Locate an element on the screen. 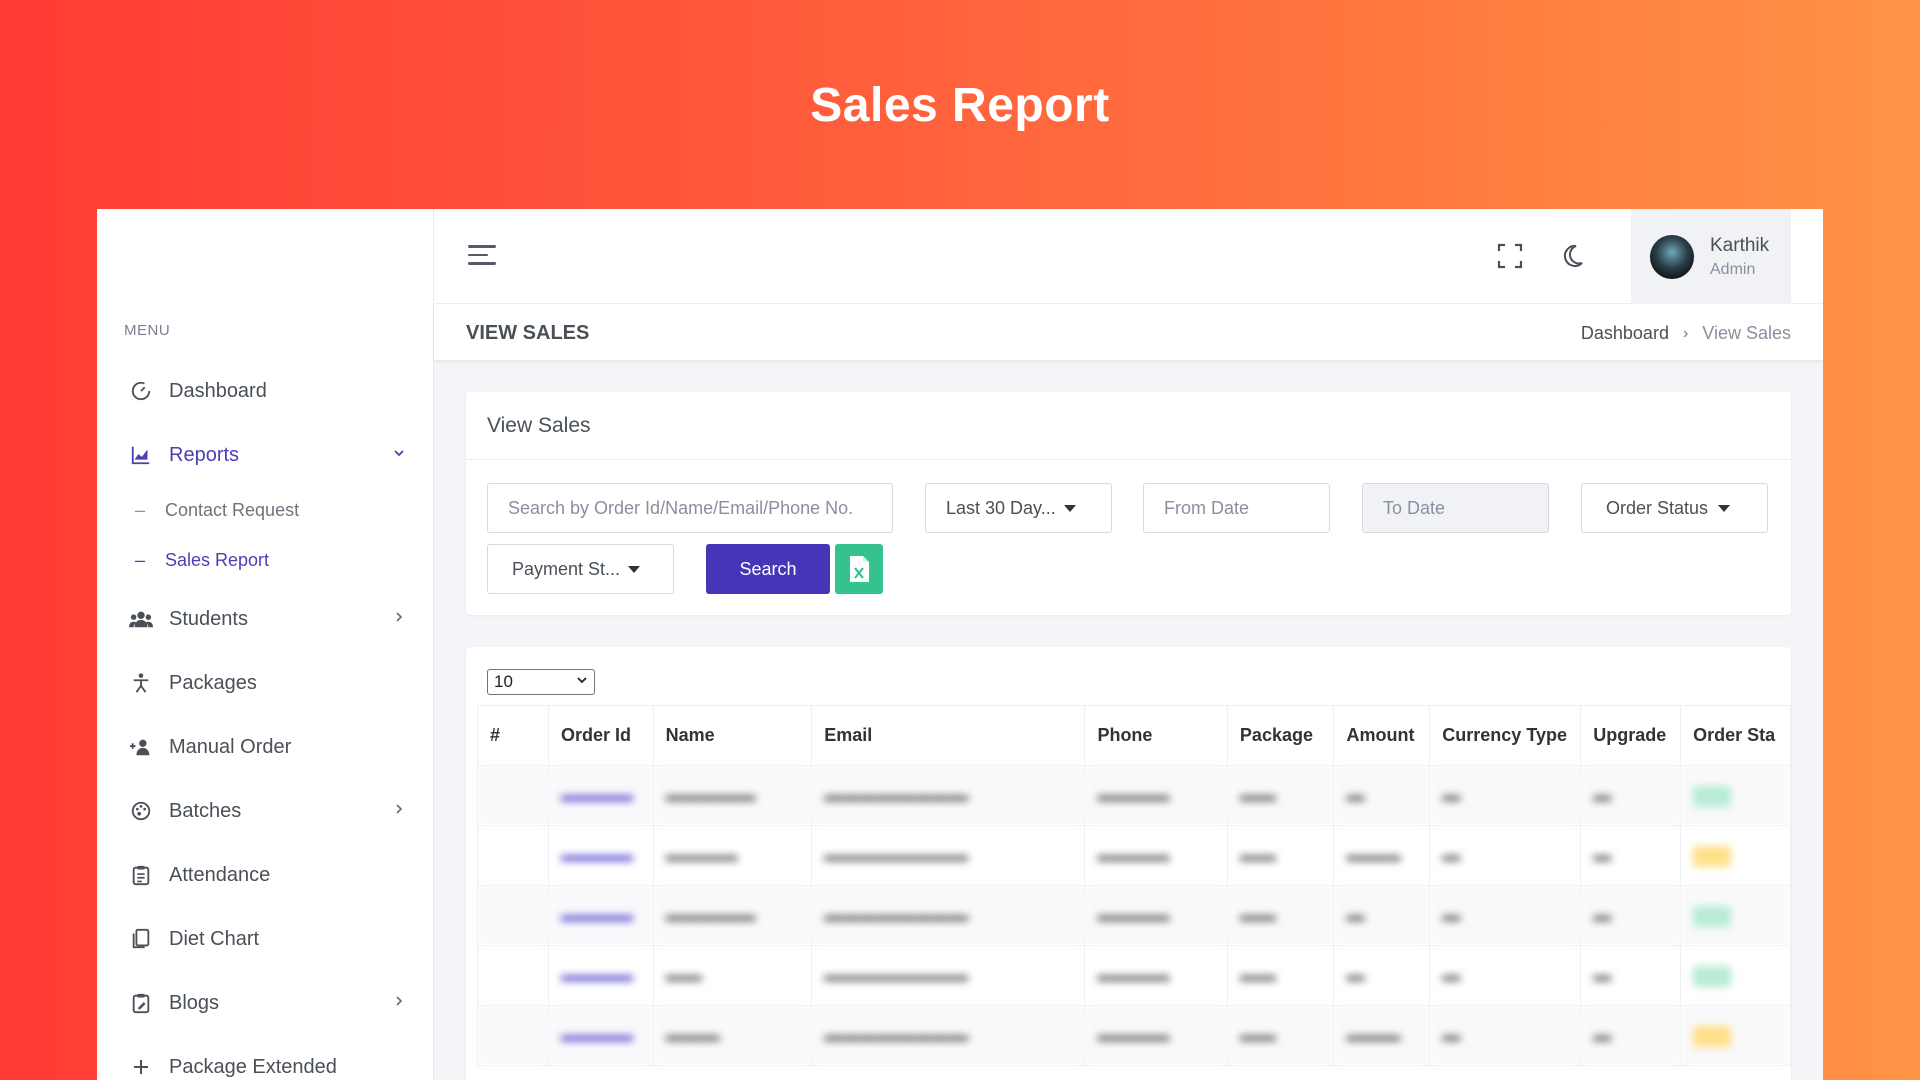 The image size is (1920, 1080). excel-export-button is located at coordinates (859, 569).